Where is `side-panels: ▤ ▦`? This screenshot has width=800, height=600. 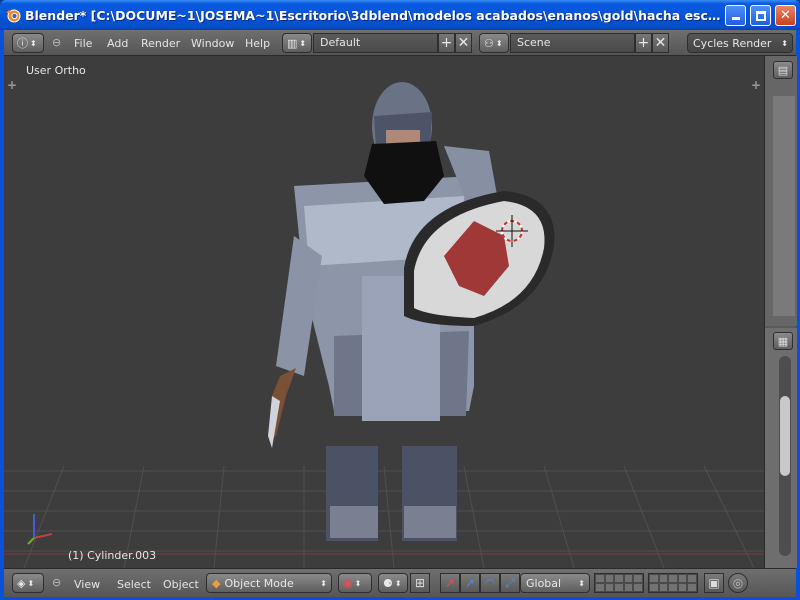 side-panels: ▤ ▦ is located at coordinates (780, 312).